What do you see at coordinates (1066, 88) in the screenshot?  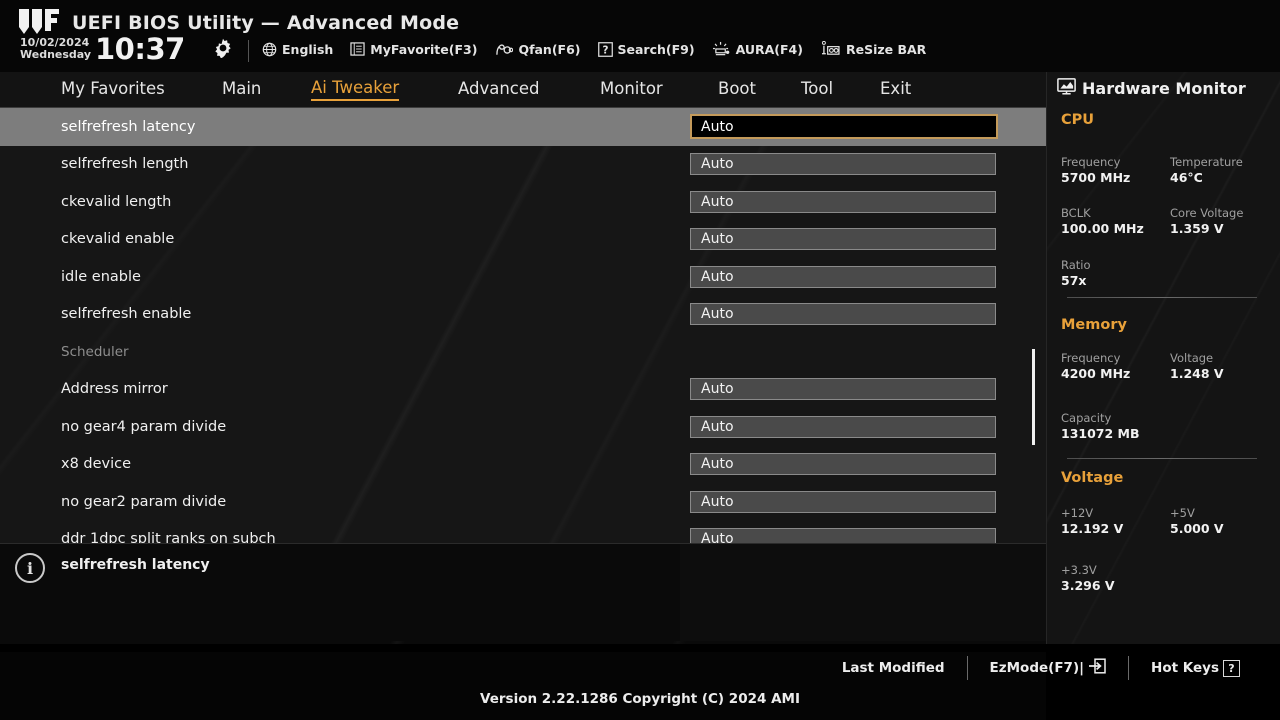 I see `monitor-icon` at bounding box center [1066, 88].